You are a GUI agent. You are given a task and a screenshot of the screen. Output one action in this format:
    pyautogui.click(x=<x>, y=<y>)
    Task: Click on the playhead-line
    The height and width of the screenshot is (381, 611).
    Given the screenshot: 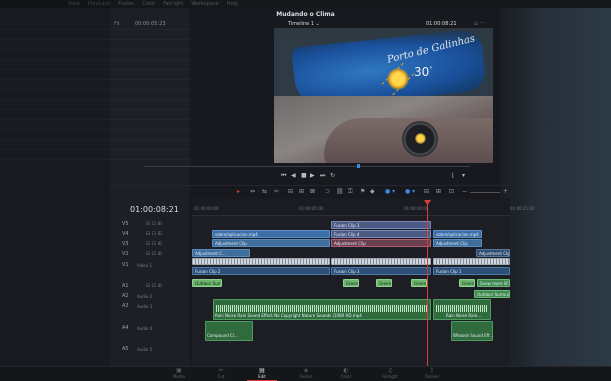 What is the action you would take?
    pyautogui.click(x=427, y=285)
    